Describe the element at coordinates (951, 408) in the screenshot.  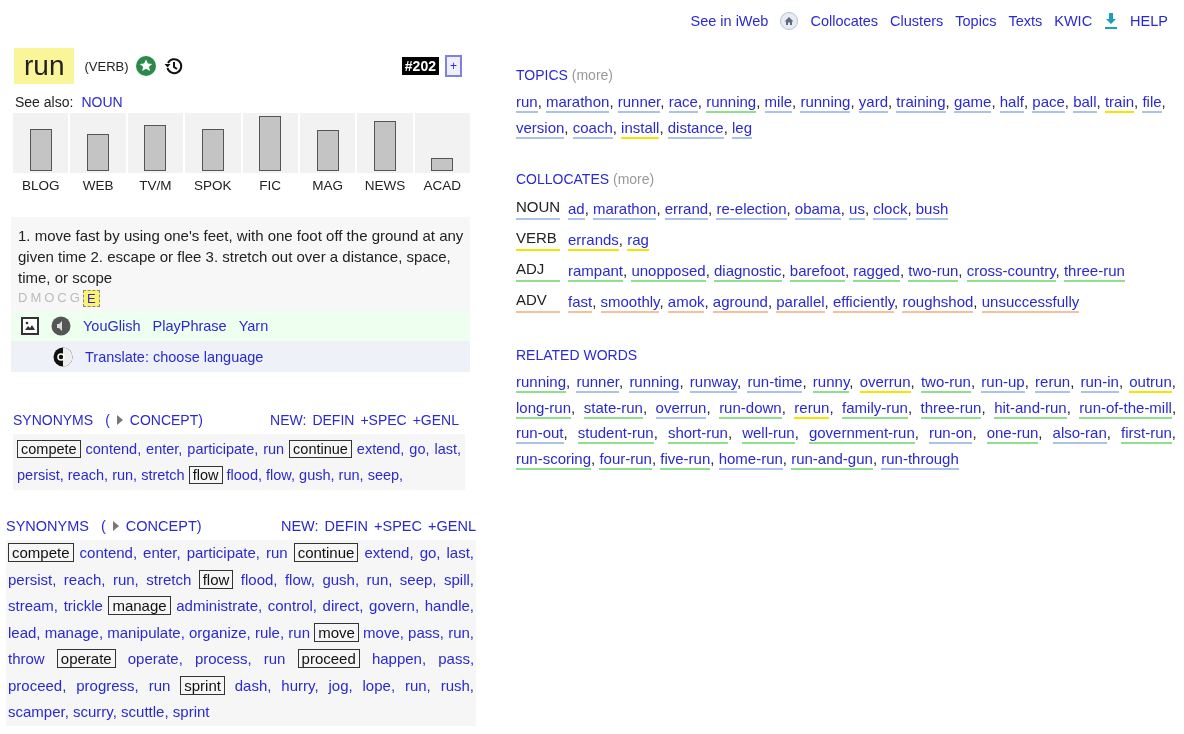
I see `related-word-link: three-run` at that location.